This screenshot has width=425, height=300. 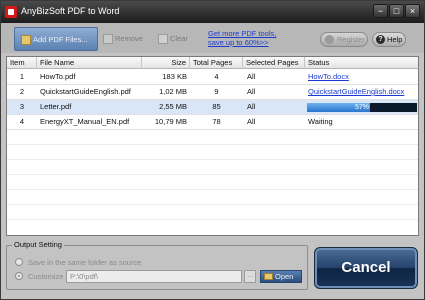 What do you see at coordinates (361, 63) in the screenshot?
I see `col-header-status: Status` at bounding box center [361, 63].